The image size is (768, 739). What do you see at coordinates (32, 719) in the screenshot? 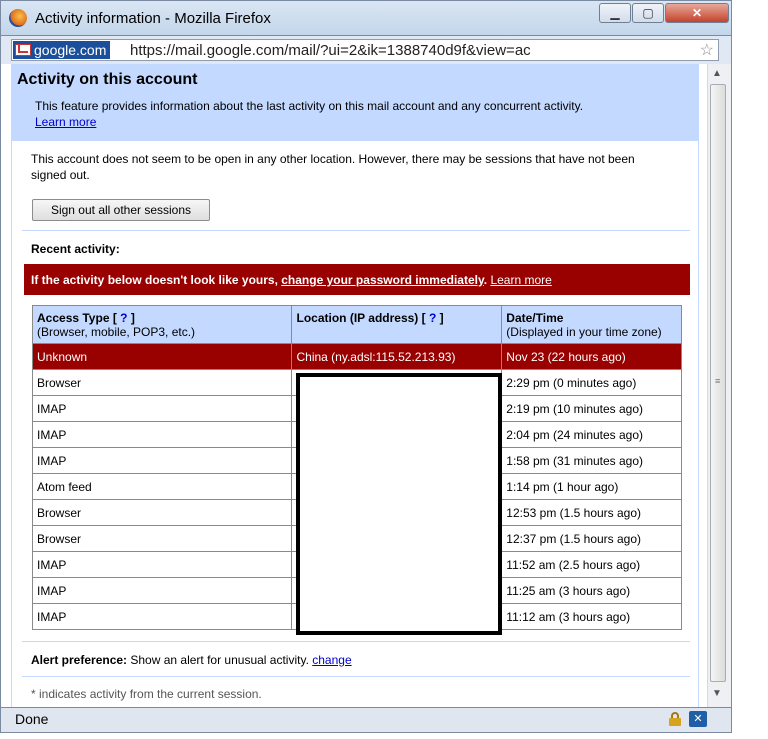
I see `status-text: Done` at bounding box center [32, 719].